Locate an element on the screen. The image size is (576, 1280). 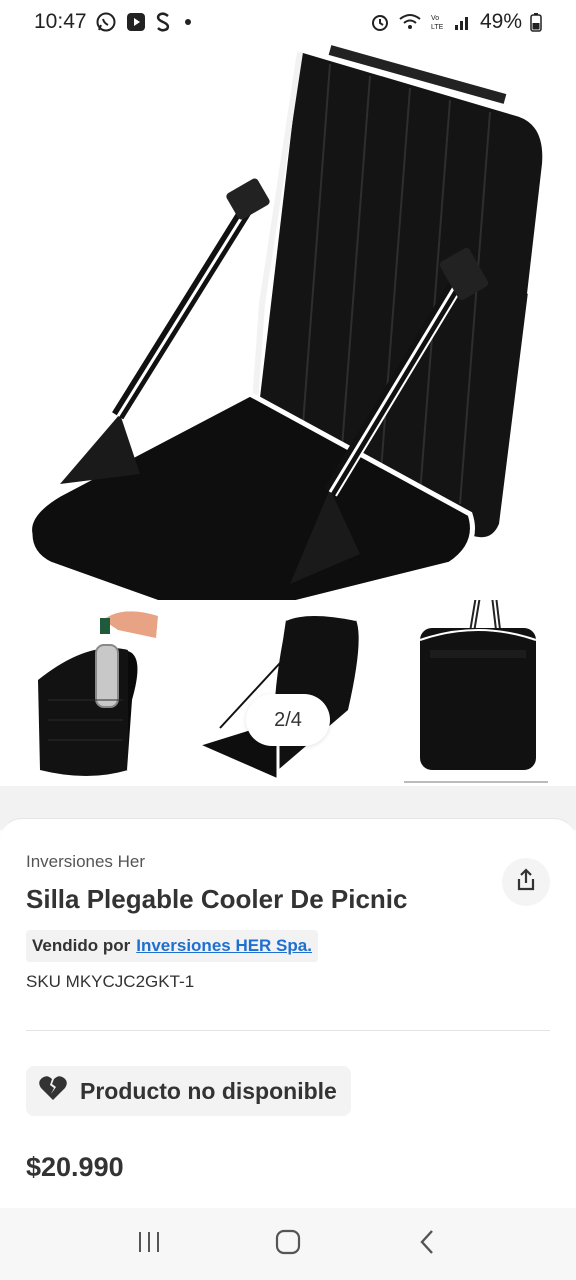
s-app-icon is located at coordinates (163, 22).